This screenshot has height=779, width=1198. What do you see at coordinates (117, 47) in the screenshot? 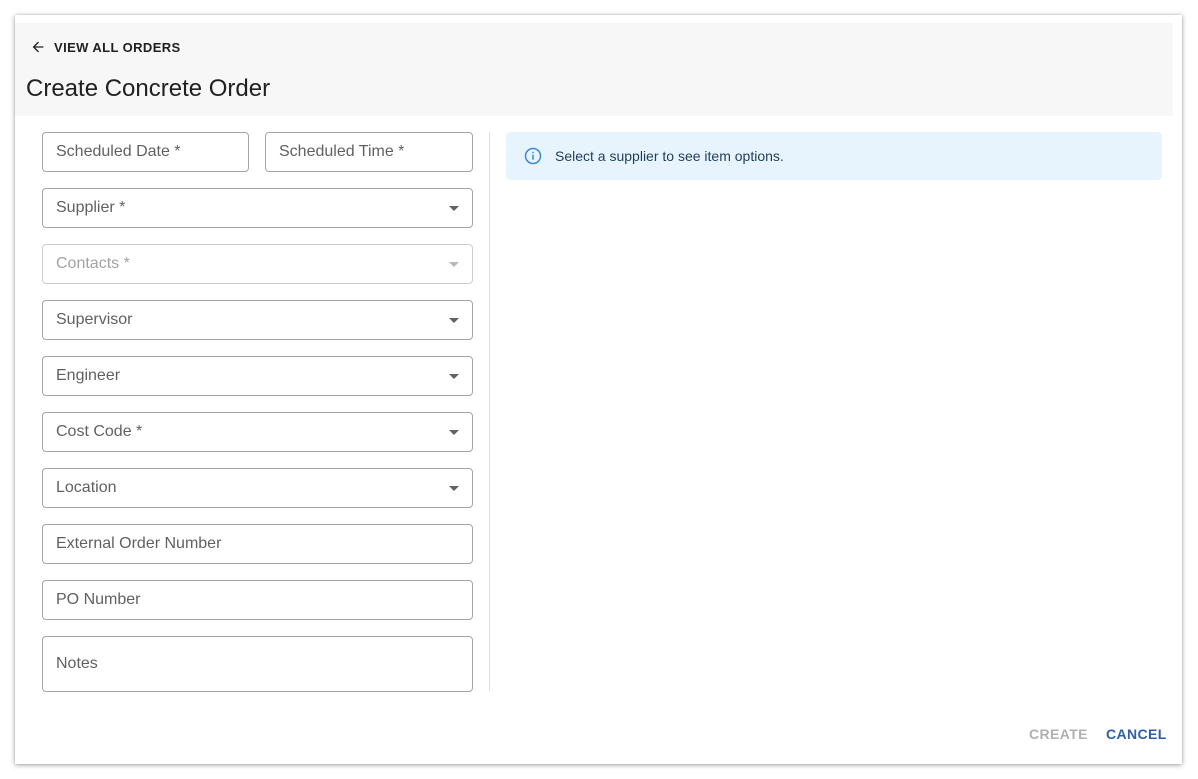
I see `view-all-orders-label: VIEW ALL ORDERS` at bounding box center [117, 47].